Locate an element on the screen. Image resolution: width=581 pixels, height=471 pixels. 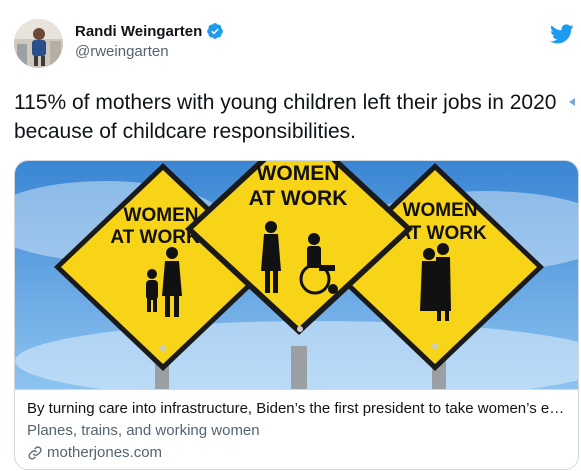
tweet-header: Randi Weingarten @rweingarten is located at coordinates (294, 42).